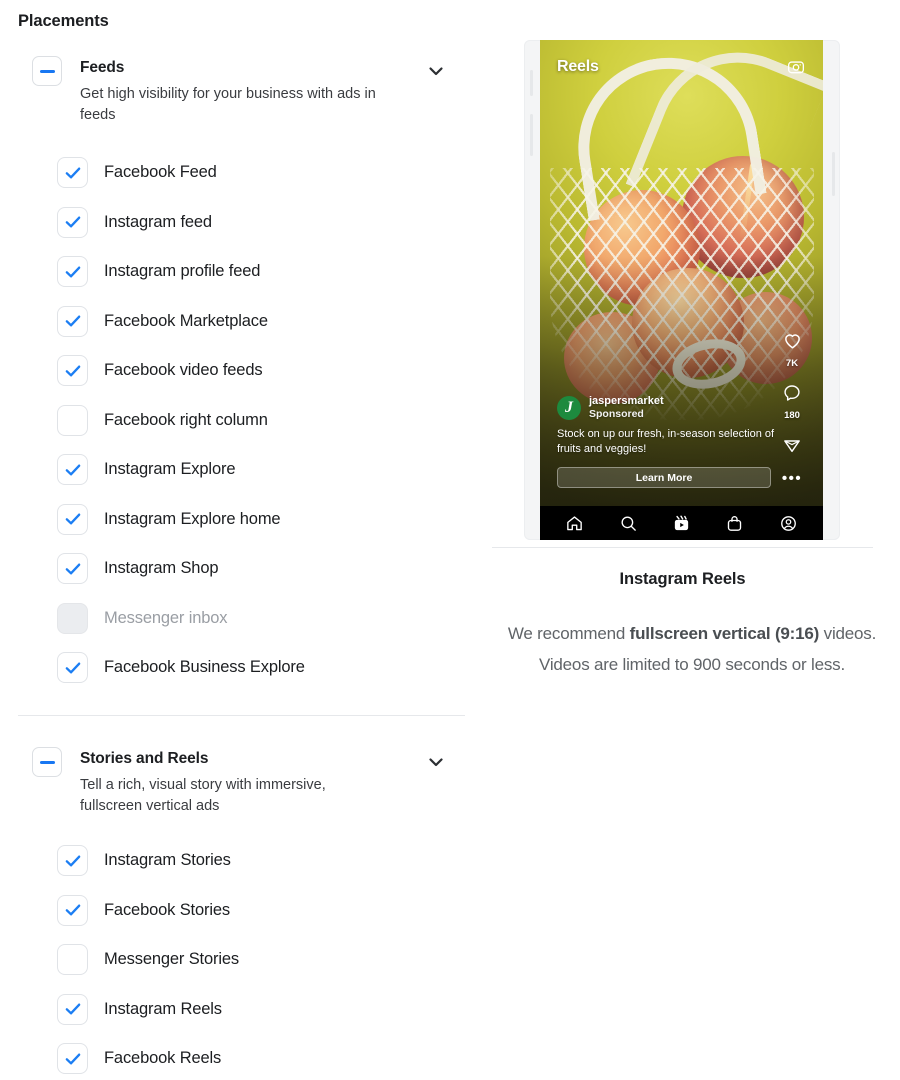  I want to click on instagram-bottom-nav, so click(681, 523).